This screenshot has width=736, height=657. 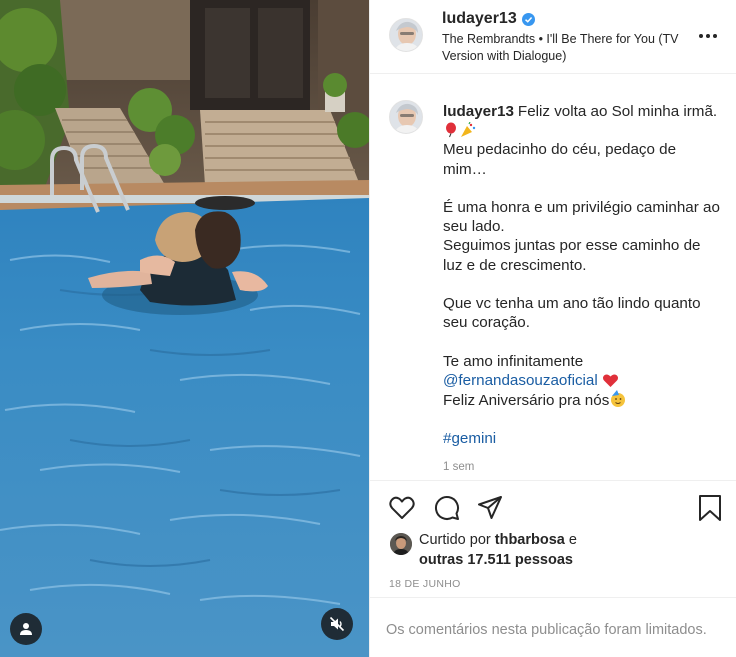 What do you see at coordinates (513, 361) in the screenshot?
I see `caption-line: Te amo infinitamente` at bounding box center [513, 361].